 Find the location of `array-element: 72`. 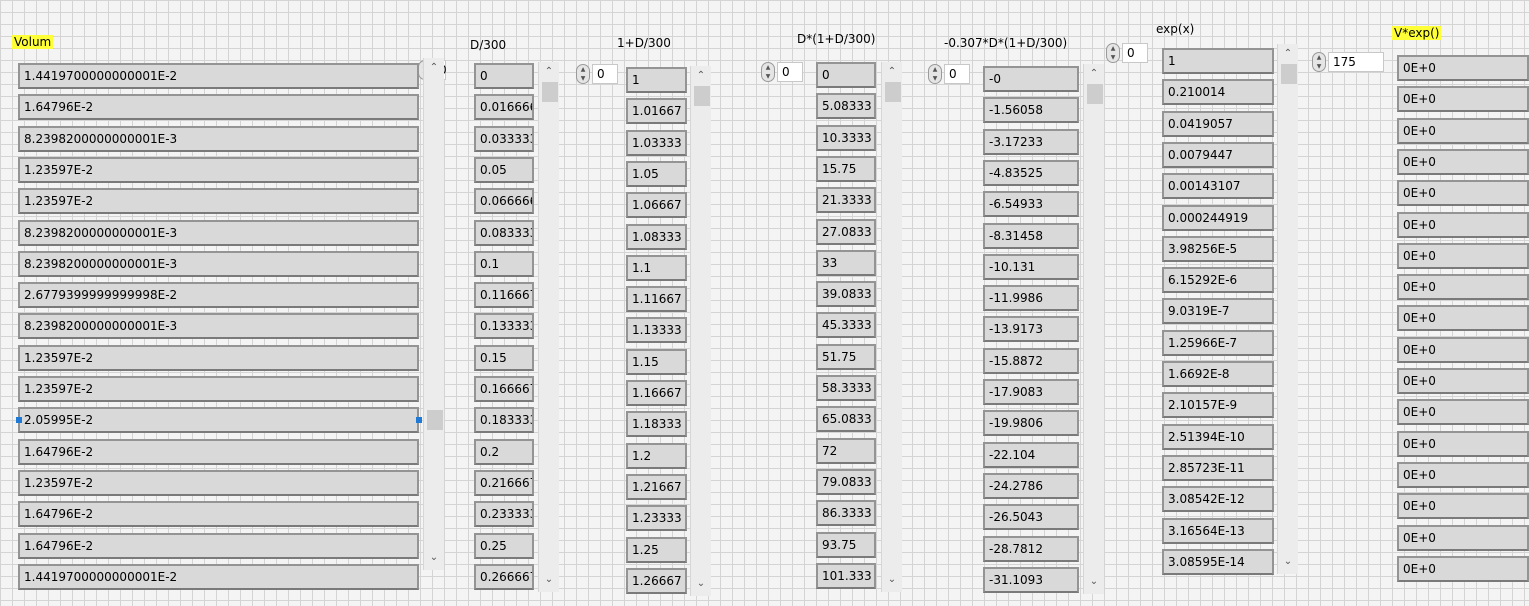

array-element: 72 is located at coordinates (846, 450).